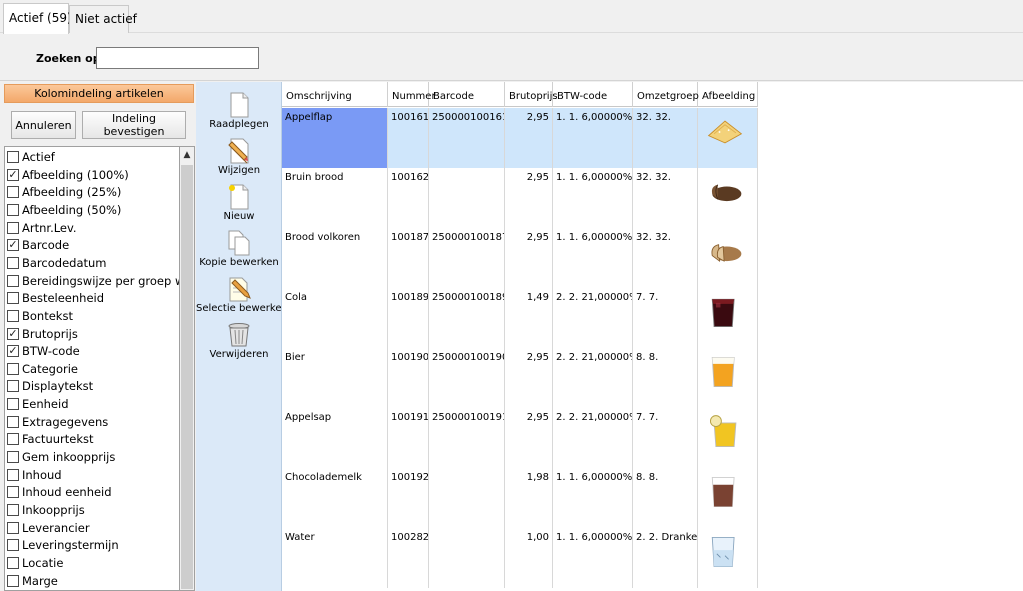 The height and width of the screenshot is (591, 1023). What do you see at coordinates (467, 378) in the screenshot?
I see `cell-barcode: 2500001001900` at bounding box center [467, 378].